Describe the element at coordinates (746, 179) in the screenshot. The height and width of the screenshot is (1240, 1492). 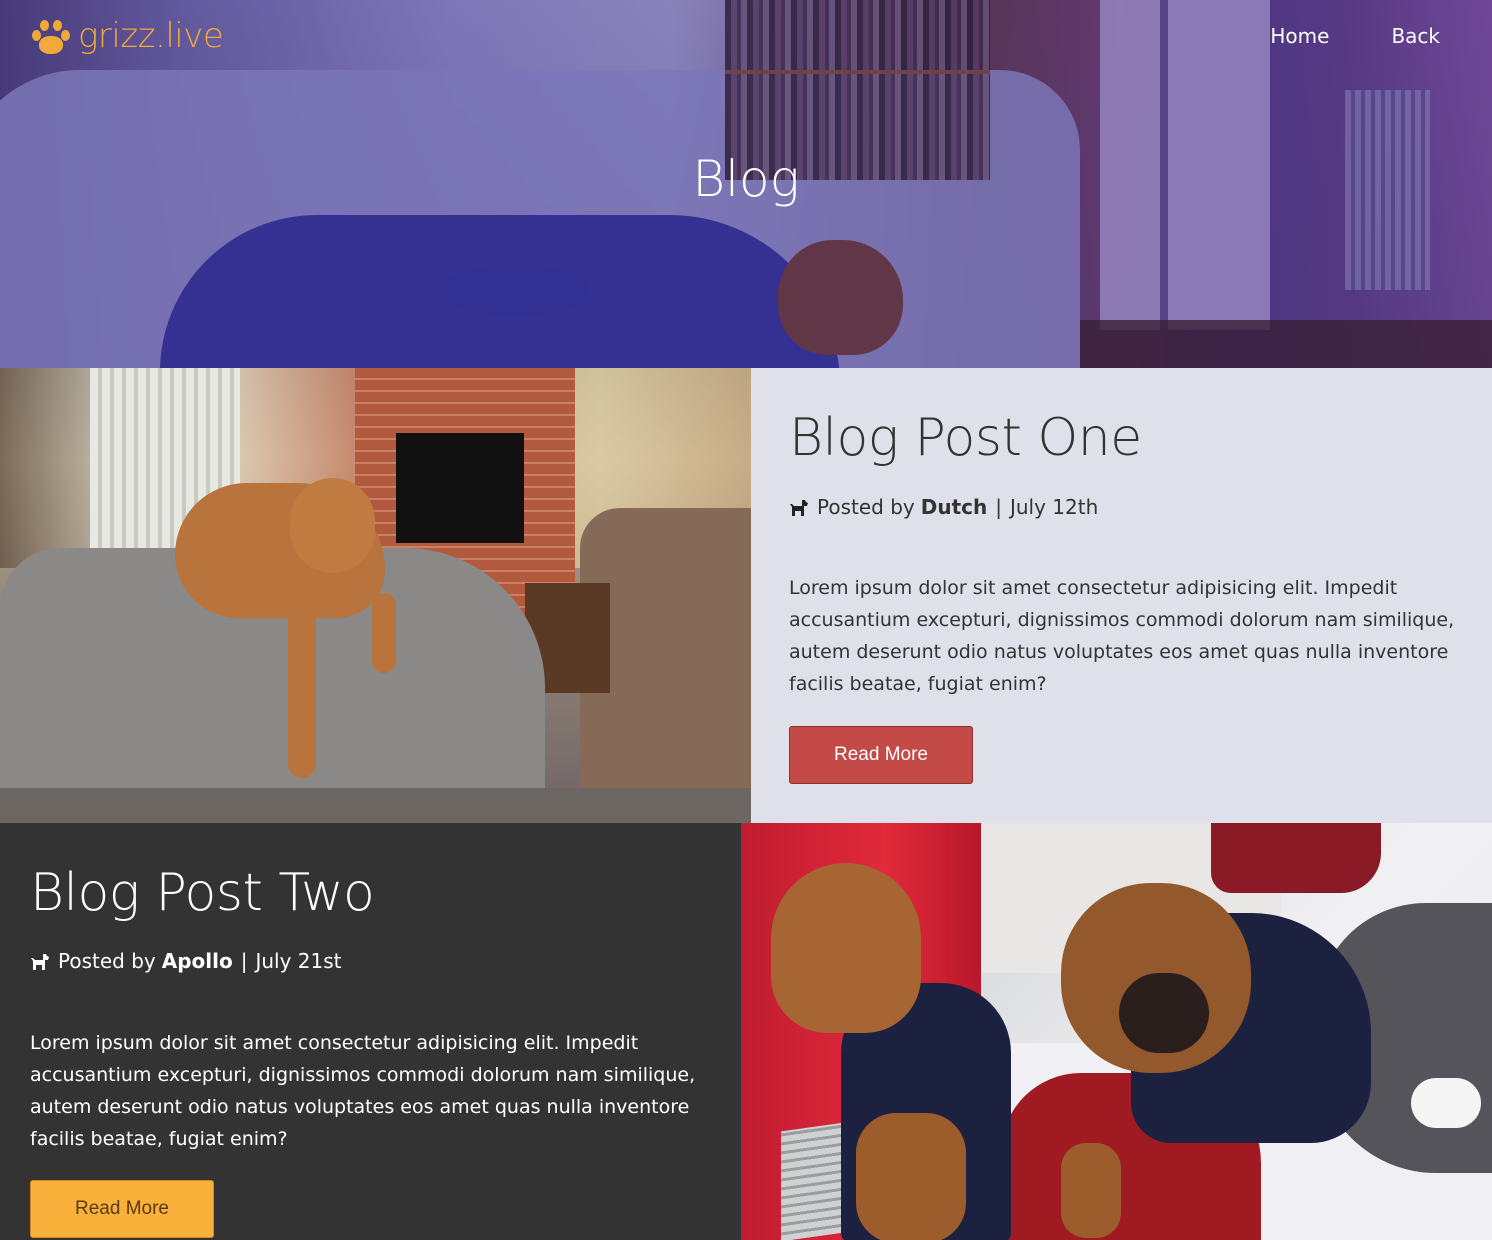
I see `page-title: Blog` at that location.